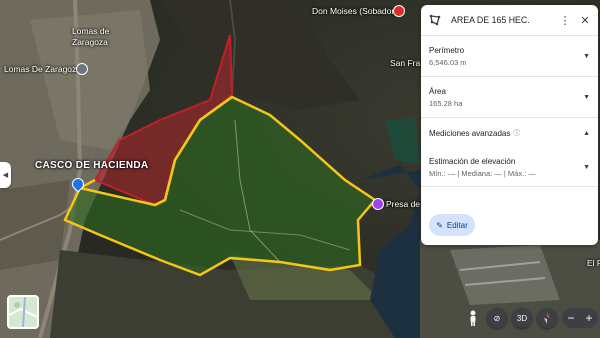 The width and height of the screenshot is (600, 338). I want to click on perimeter-value: 6,546.03 m, so click(448, 62).